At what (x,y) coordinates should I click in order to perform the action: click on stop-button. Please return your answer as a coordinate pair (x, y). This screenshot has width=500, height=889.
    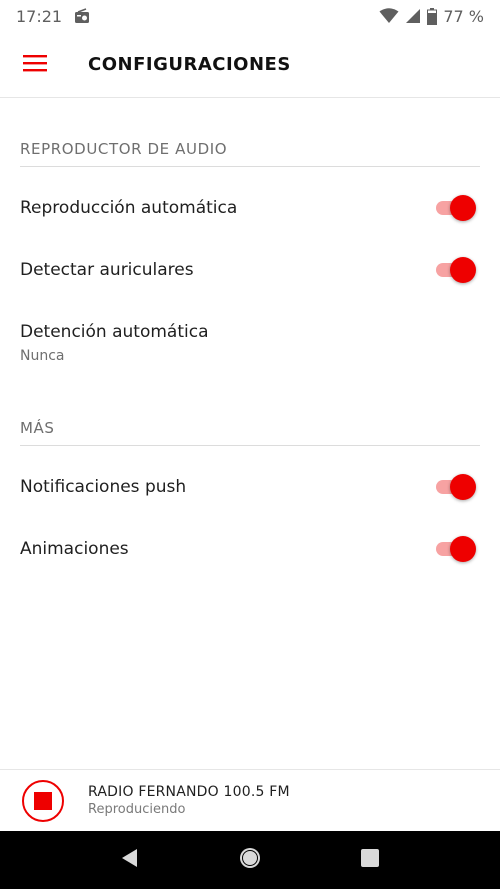
    Looking at the image, I should click on (43, 800).